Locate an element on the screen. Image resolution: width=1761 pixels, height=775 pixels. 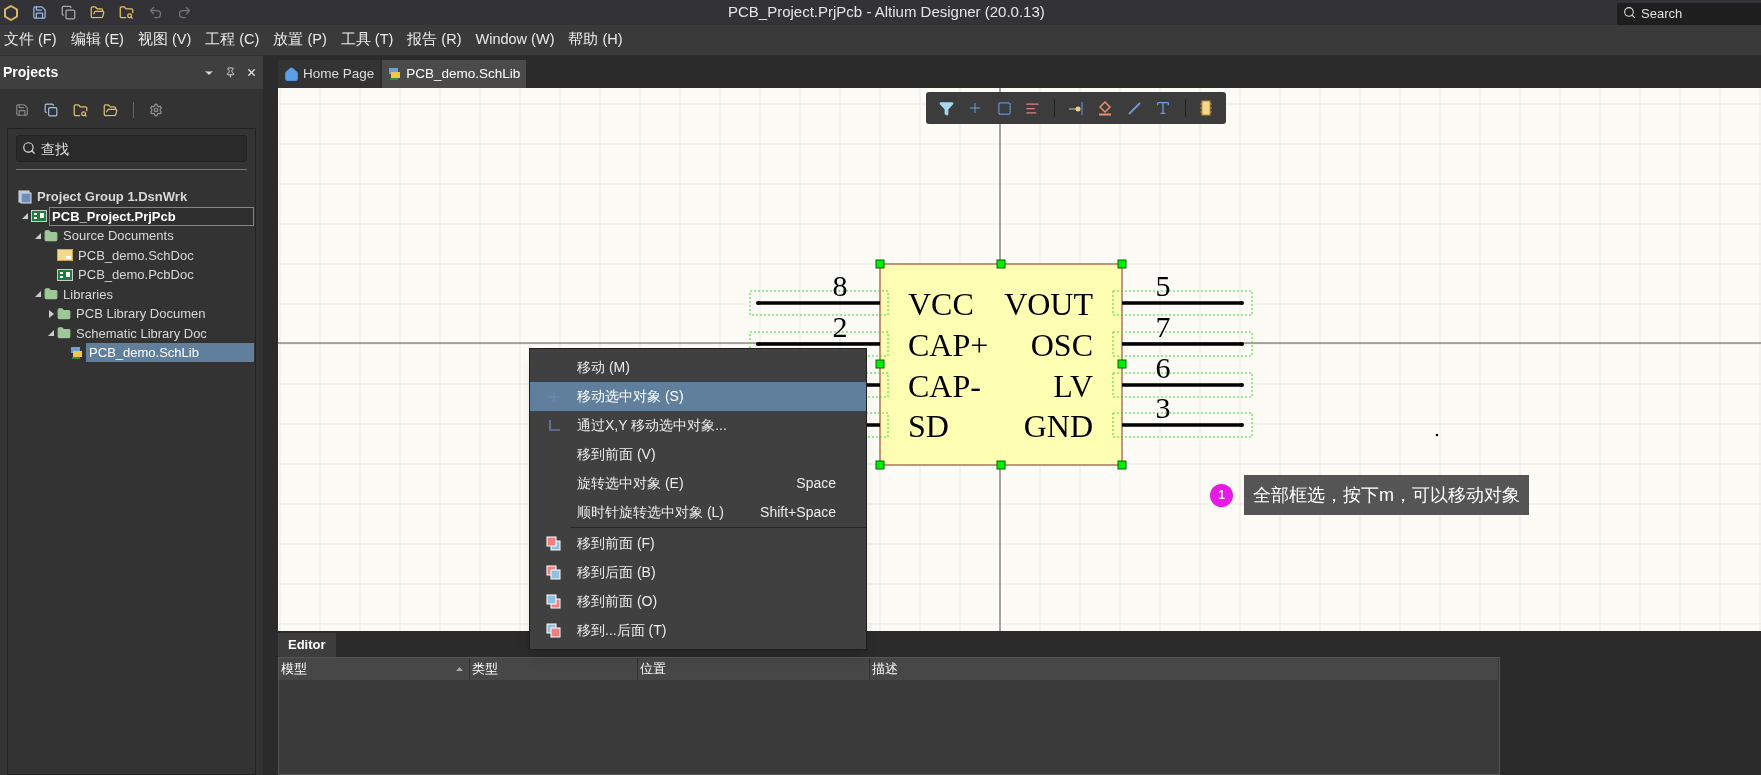
menu-item: 视图 (V) is located at coordinates (164, 40).